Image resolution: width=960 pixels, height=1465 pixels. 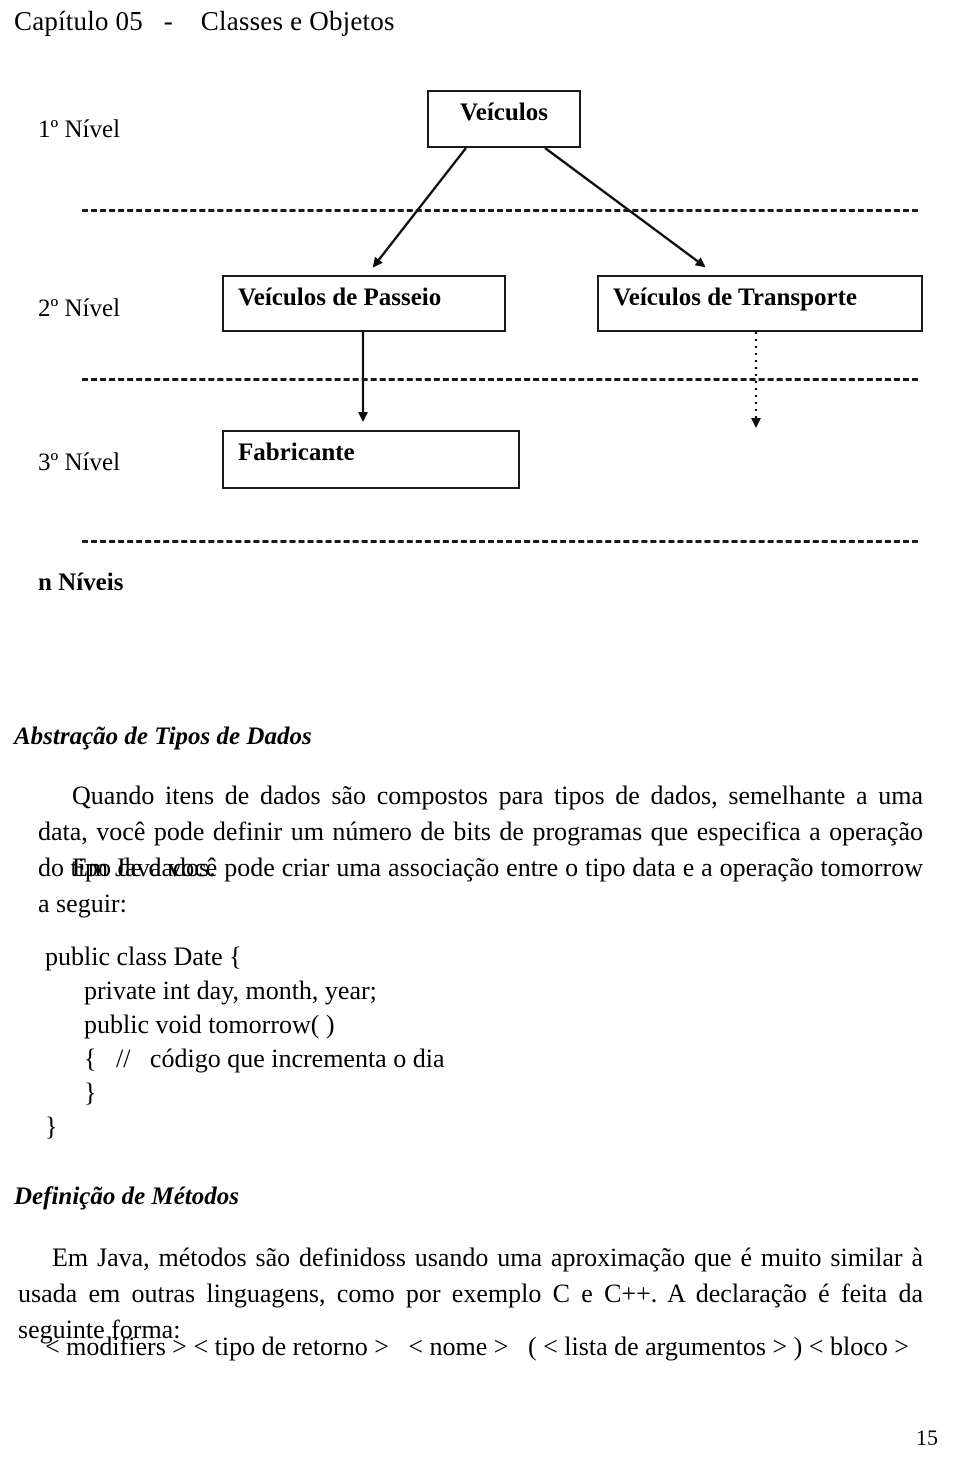 I want to click on diagram-level-label-1: 1º Nível, so click(x=79, y=129).